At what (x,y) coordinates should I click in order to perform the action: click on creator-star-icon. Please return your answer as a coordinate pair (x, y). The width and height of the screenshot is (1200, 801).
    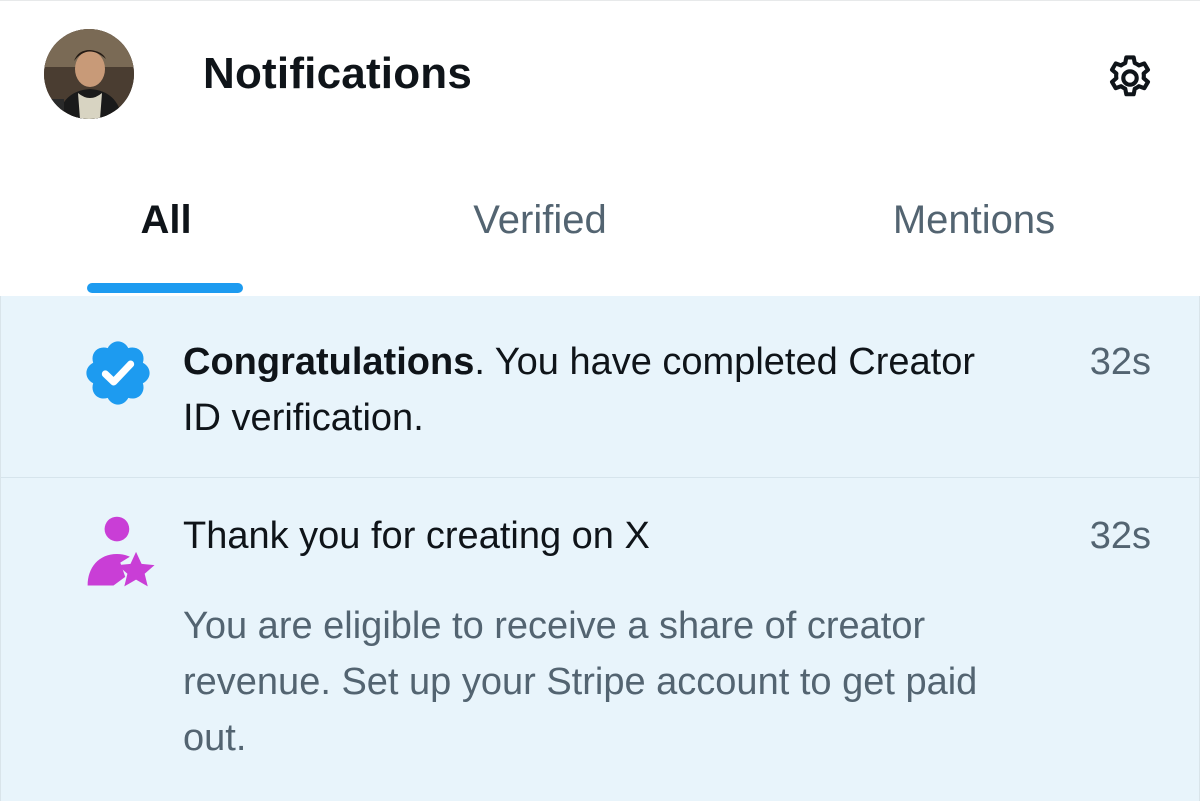
    Looking at the image, I should click on (120, 550).